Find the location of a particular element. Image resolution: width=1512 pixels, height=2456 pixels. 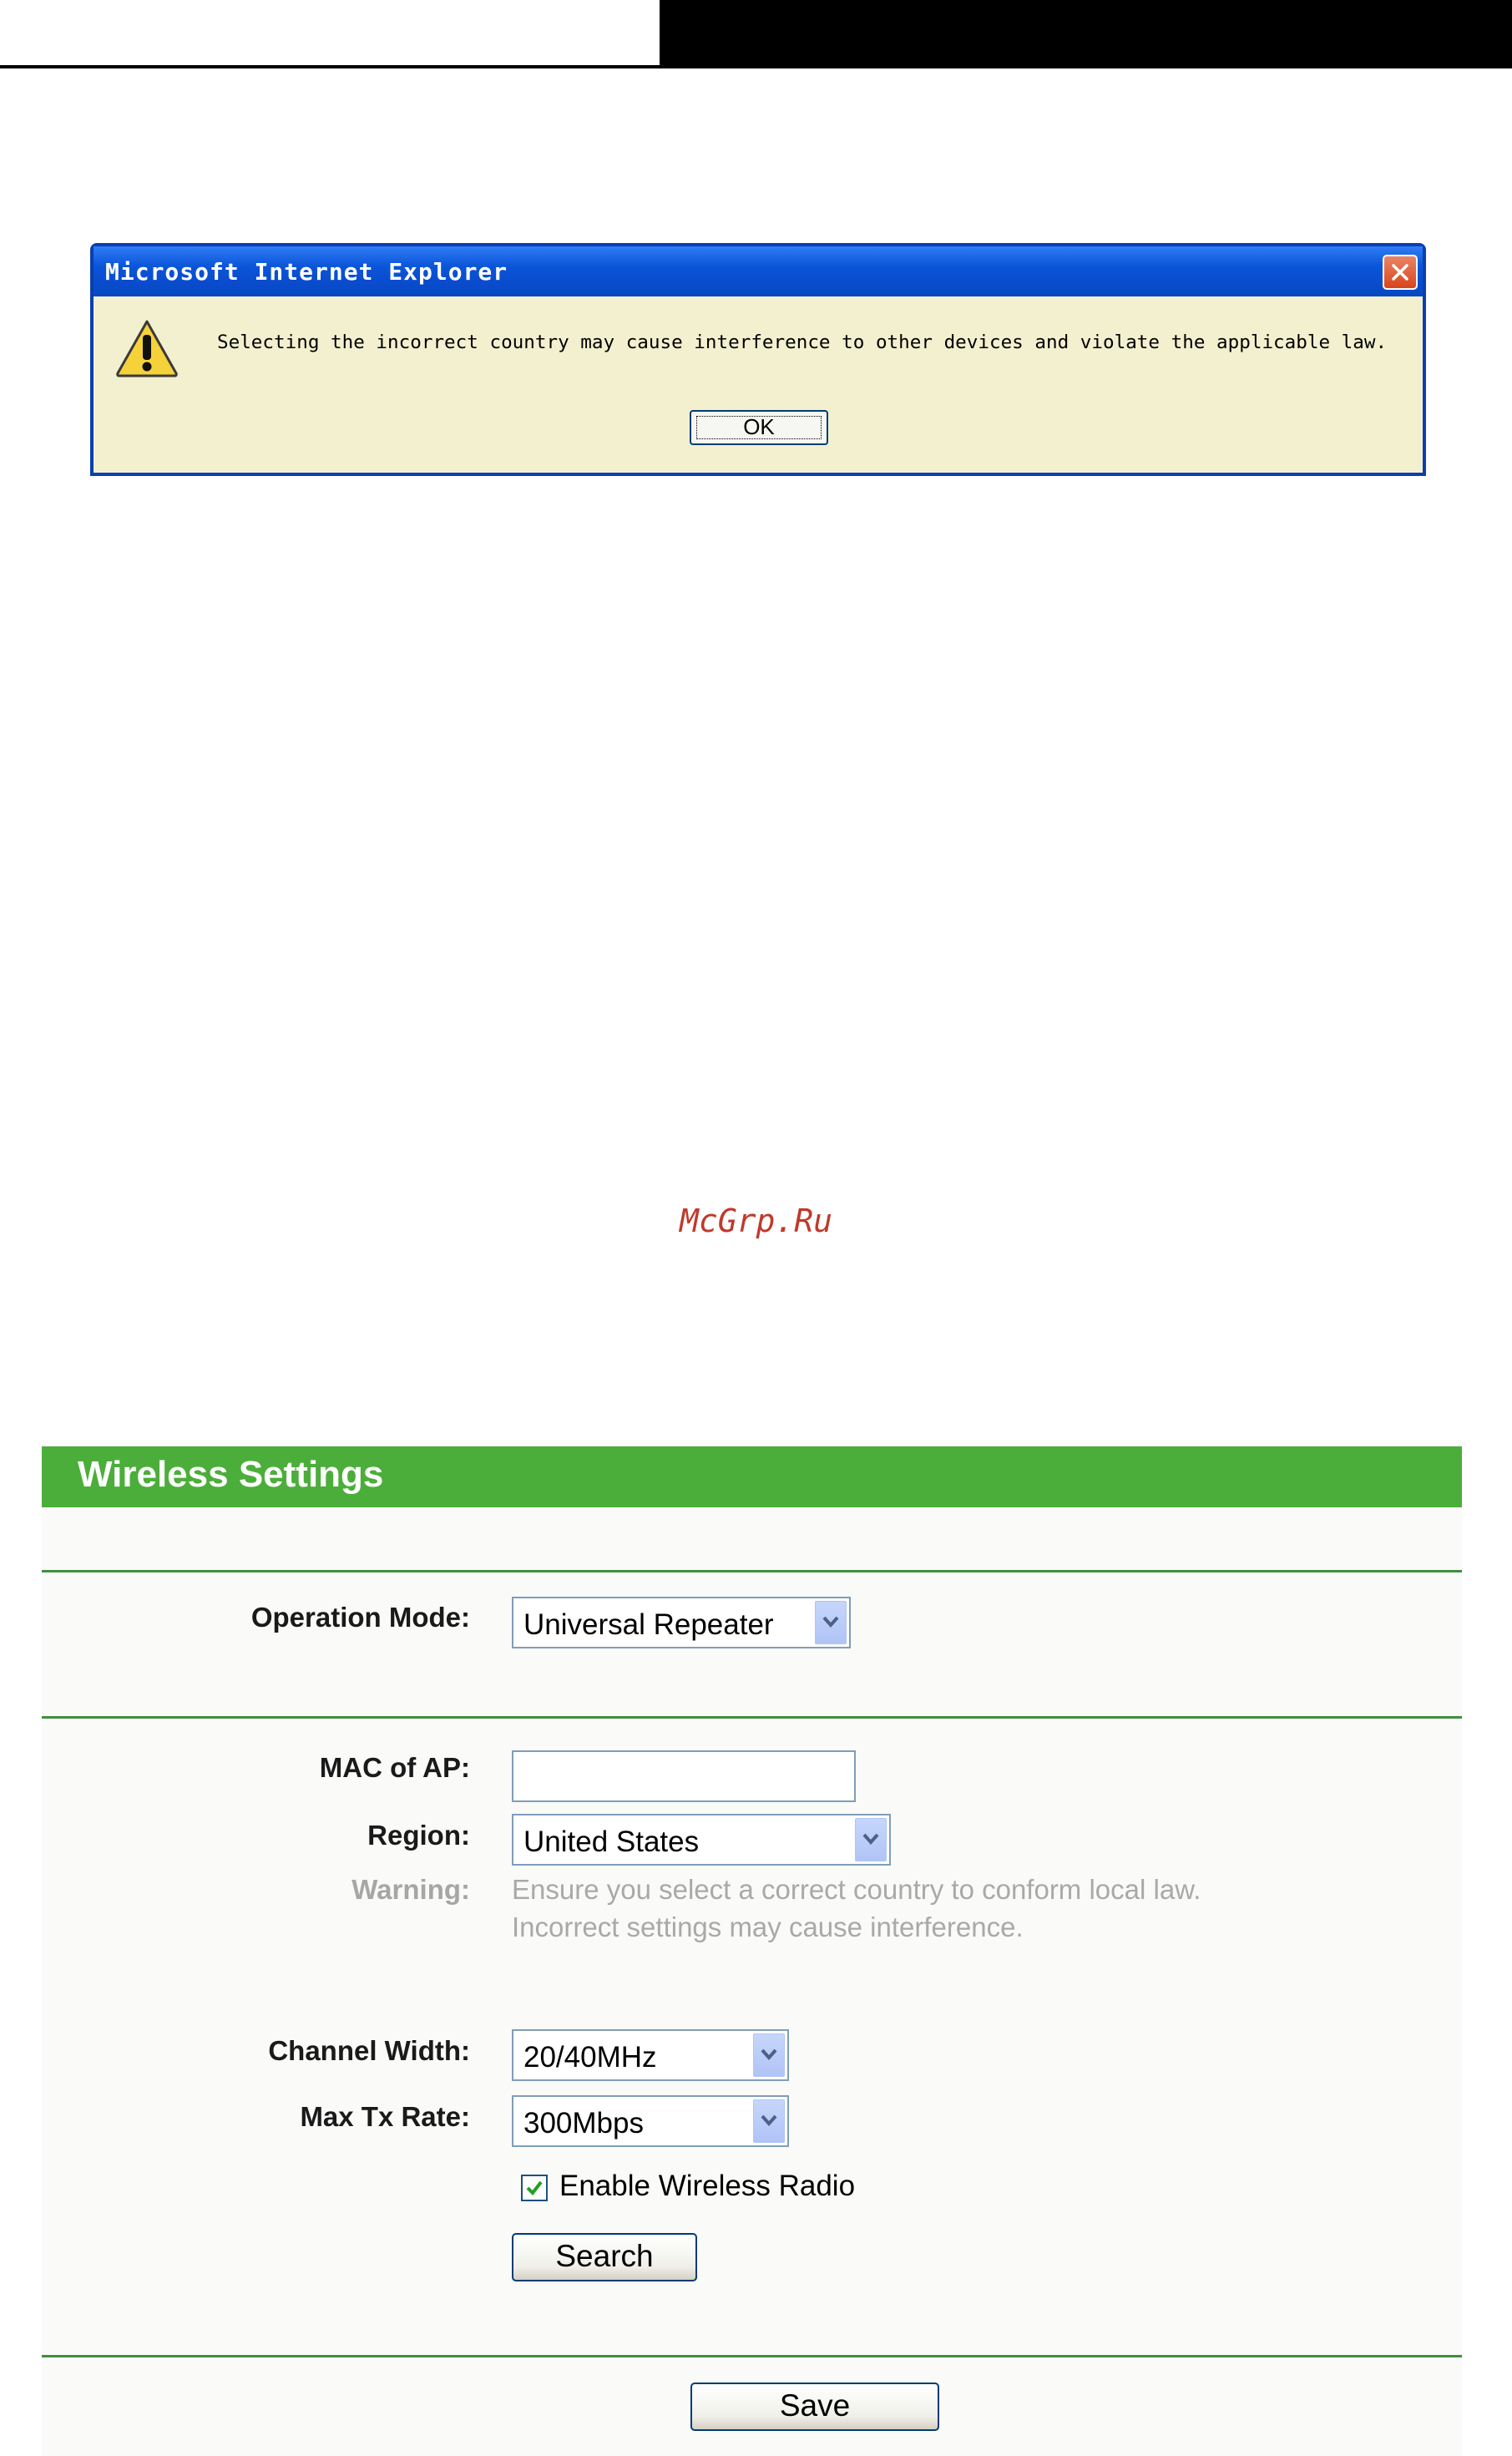

close-icon is located at coordinates (1400, 272).